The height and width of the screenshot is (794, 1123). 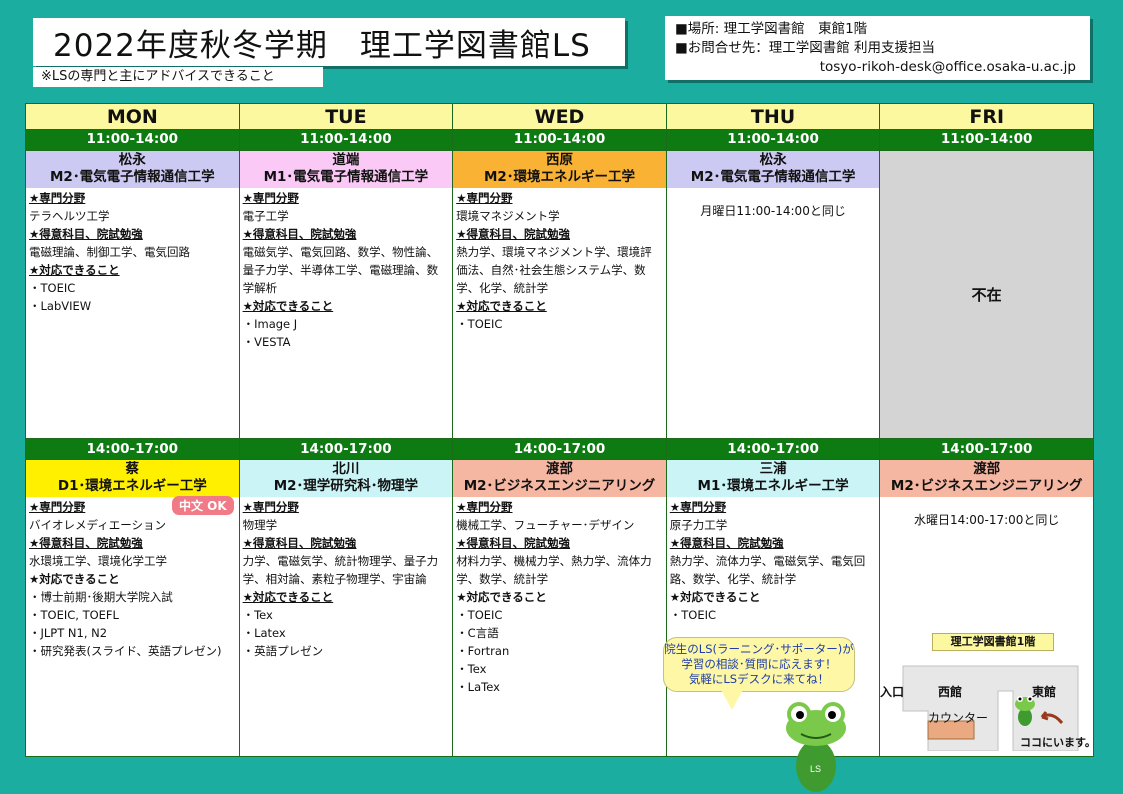 What do you see at coordinates (97, 525) in the screenshot?
I see `specialty-text: バイオレメディエーション` at bounding box center [97, 525].